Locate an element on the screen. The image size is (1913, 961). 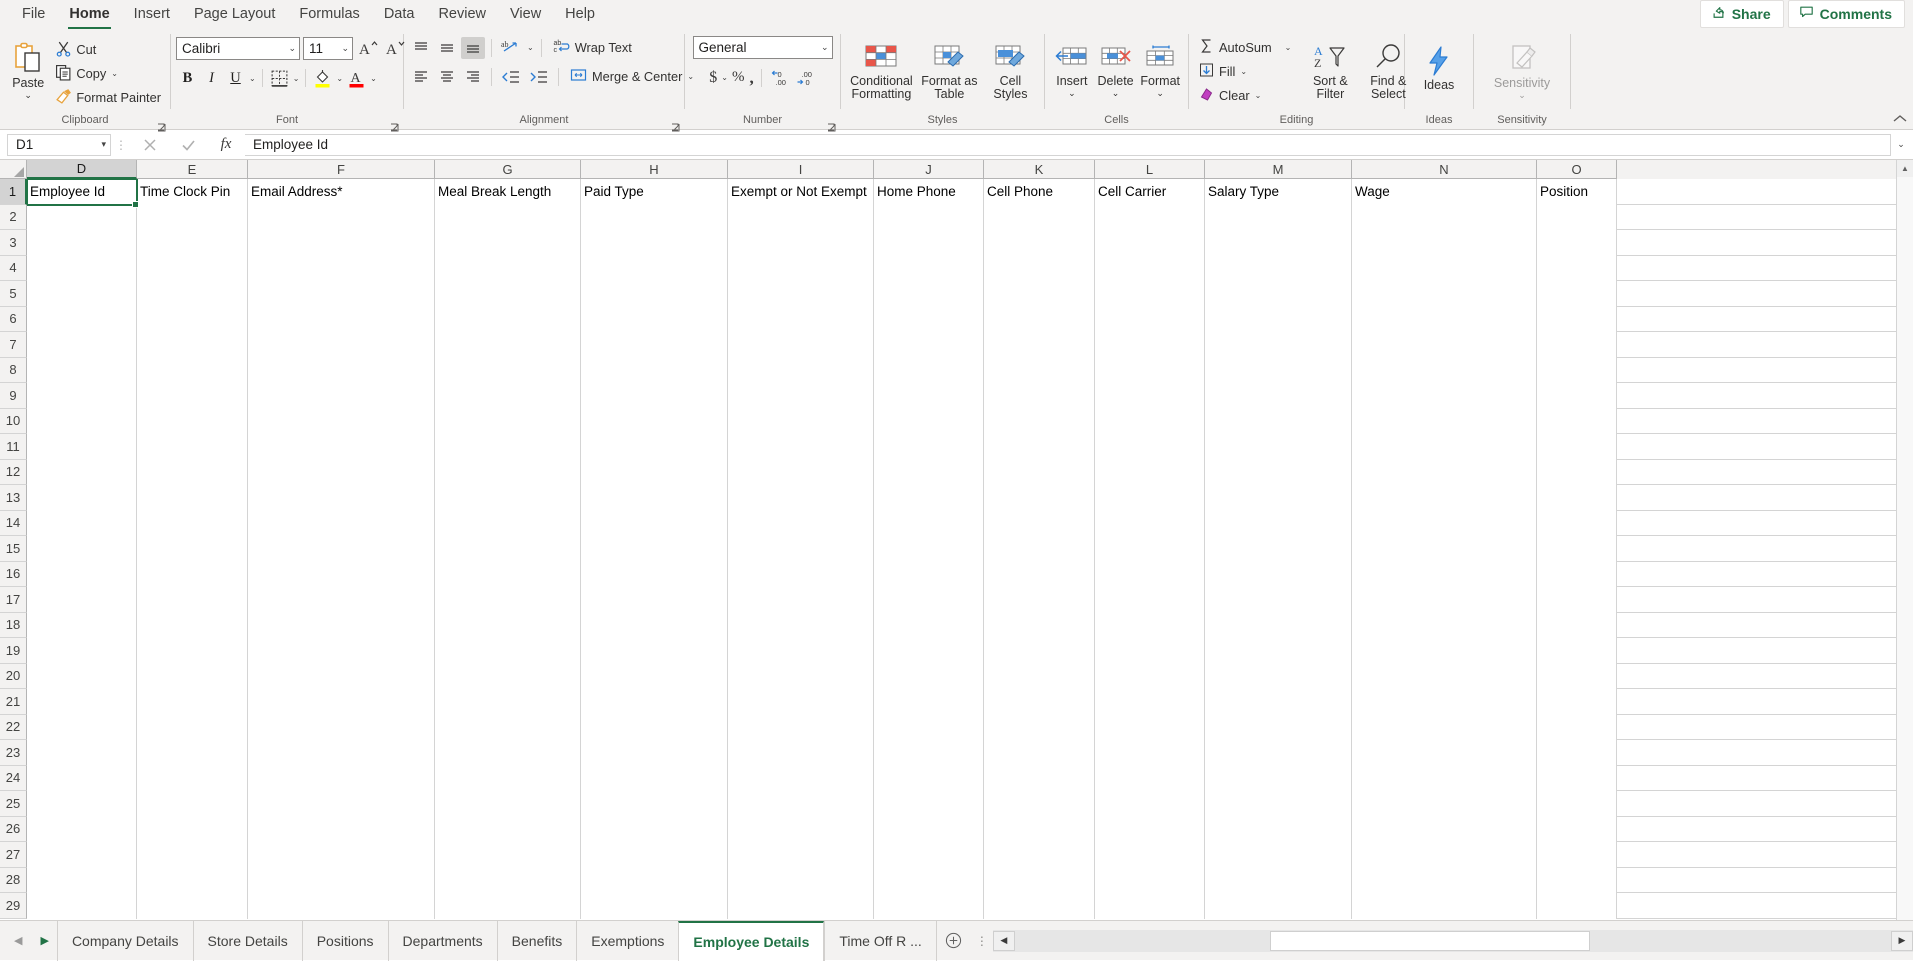
cell-G1: Meal Break Length is located at coordinates (508, 192).